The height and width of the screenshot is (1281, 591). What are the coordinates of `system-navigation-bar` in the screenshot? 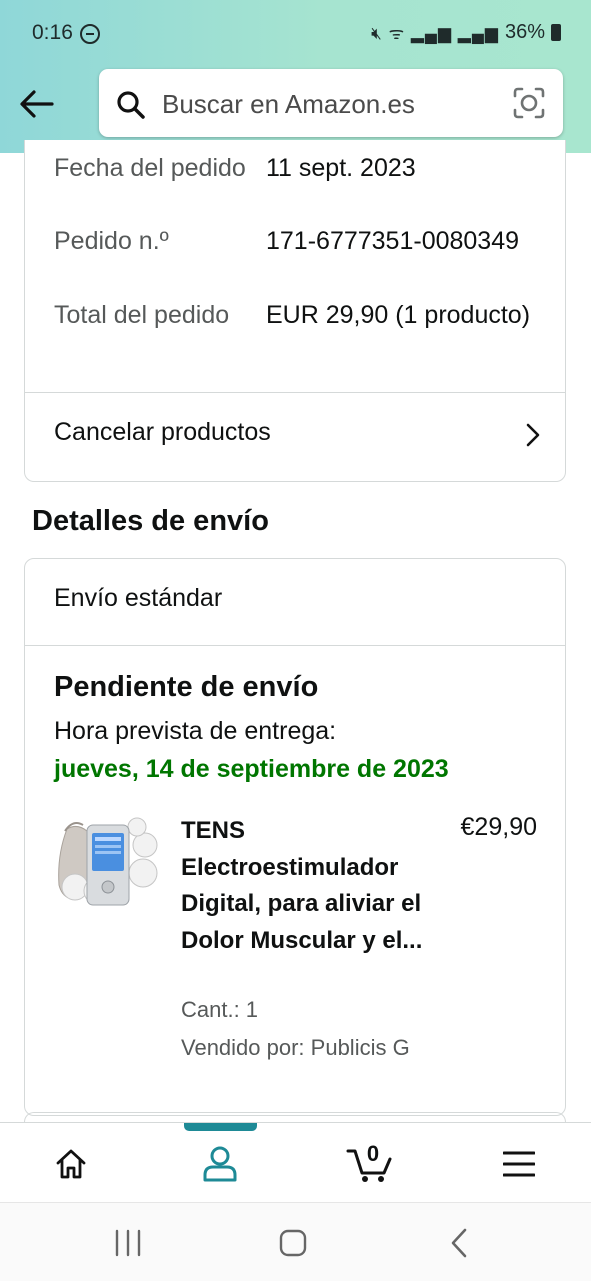 It's located at (295, 1241).